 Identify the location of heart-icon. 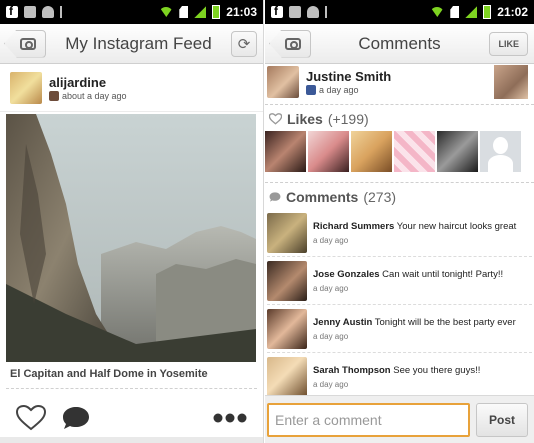
(31, 418).